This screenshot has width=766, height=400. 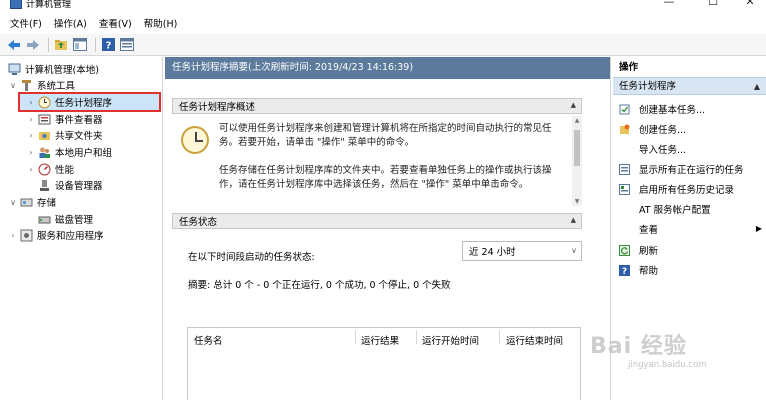 What do you see at coordinates (689, 229) in the screenshot?
I see `action-view: 查看 ▶` at bounding box center [689, 229].